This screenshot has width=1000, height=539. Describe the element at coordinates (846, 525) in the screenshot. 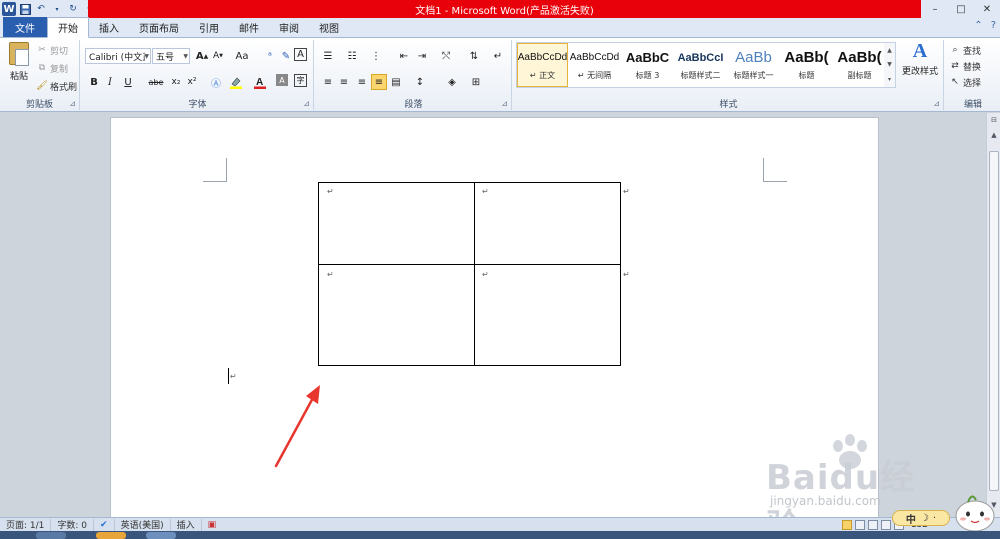

I see `print-layout-view-icon` at that location.